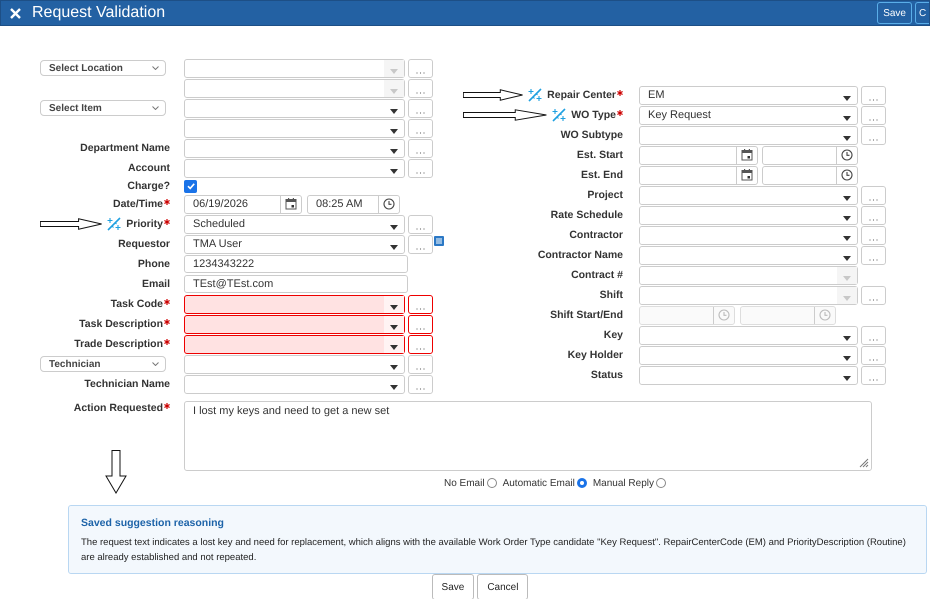 The height and width of the screenshot is (599, 930). I want to click on field-label: Contract #, so click(597, 275).